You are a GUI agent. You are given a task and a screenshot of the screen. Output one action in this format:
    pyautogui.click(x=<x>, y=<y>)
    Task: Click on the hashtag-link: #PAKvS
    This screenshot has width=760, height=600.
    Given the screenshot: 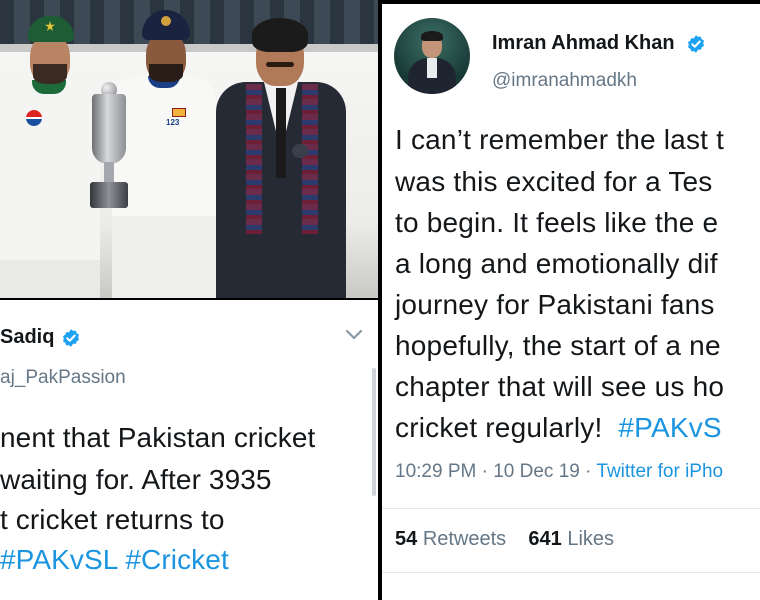 What is the action you would take?
    pyautogui.click(x=669, y=427)
    